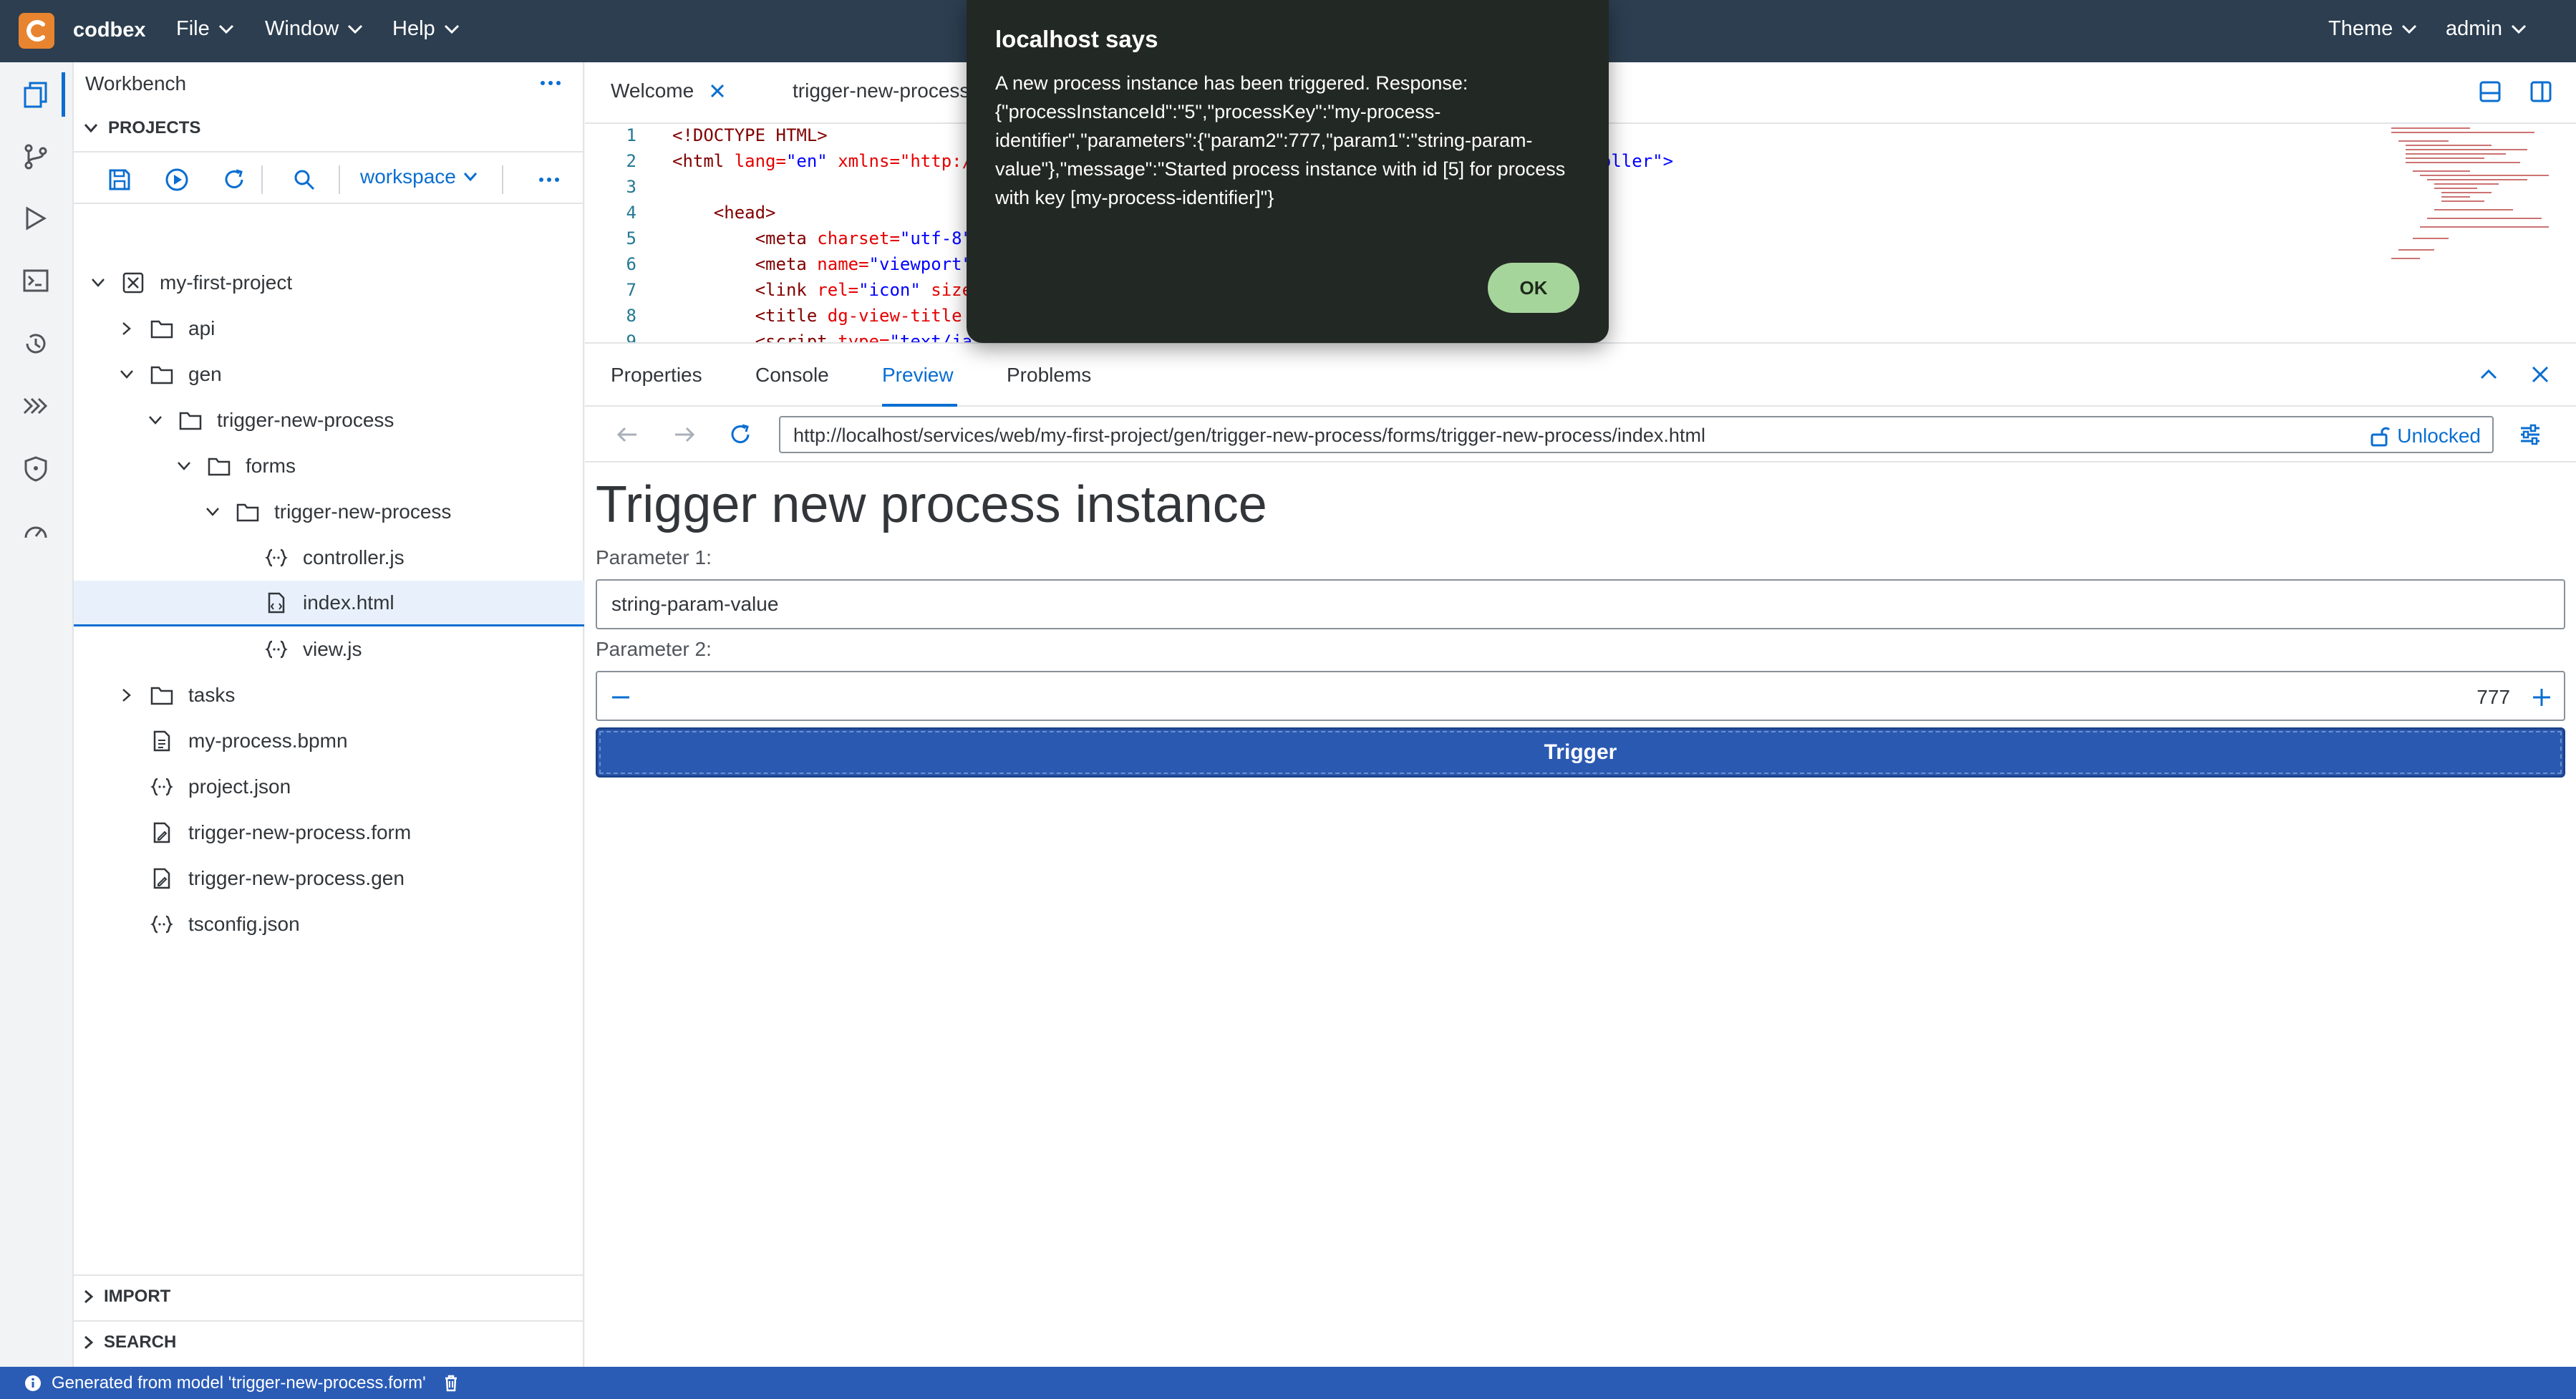  I want to click on maximize-panel-icon, so click(2489, 374).